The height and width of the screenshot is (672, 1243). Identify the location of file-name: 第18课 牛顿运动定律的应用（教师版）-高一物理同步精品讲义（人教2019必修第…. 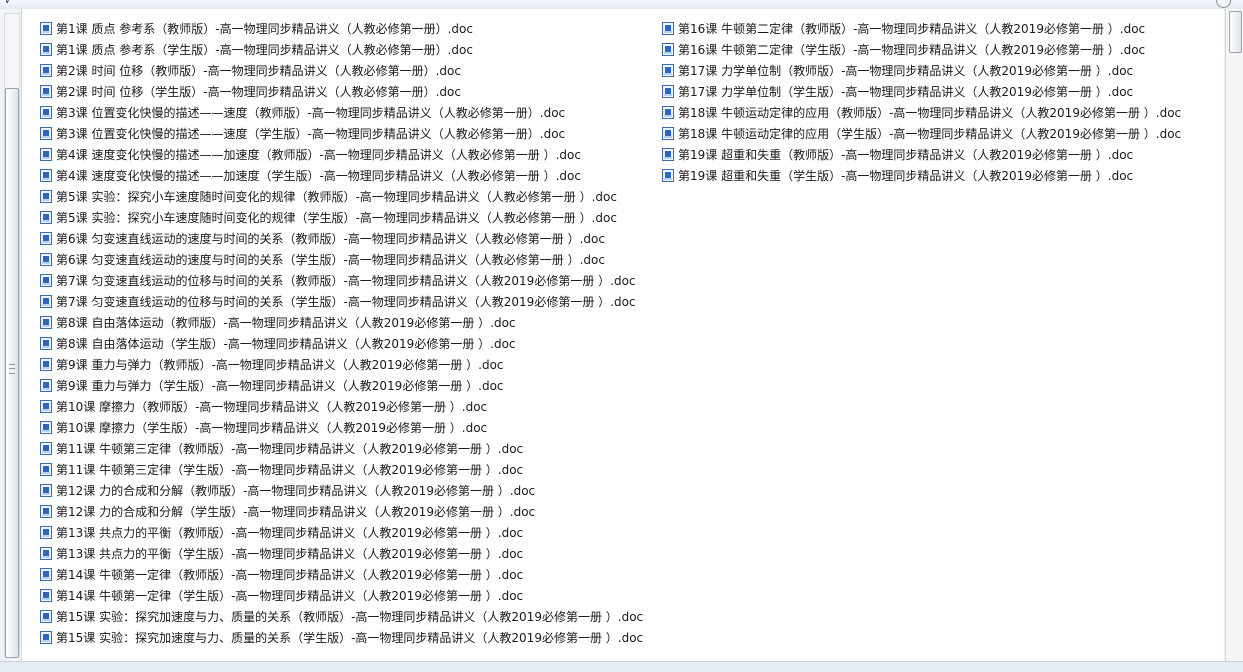
(930, 112).